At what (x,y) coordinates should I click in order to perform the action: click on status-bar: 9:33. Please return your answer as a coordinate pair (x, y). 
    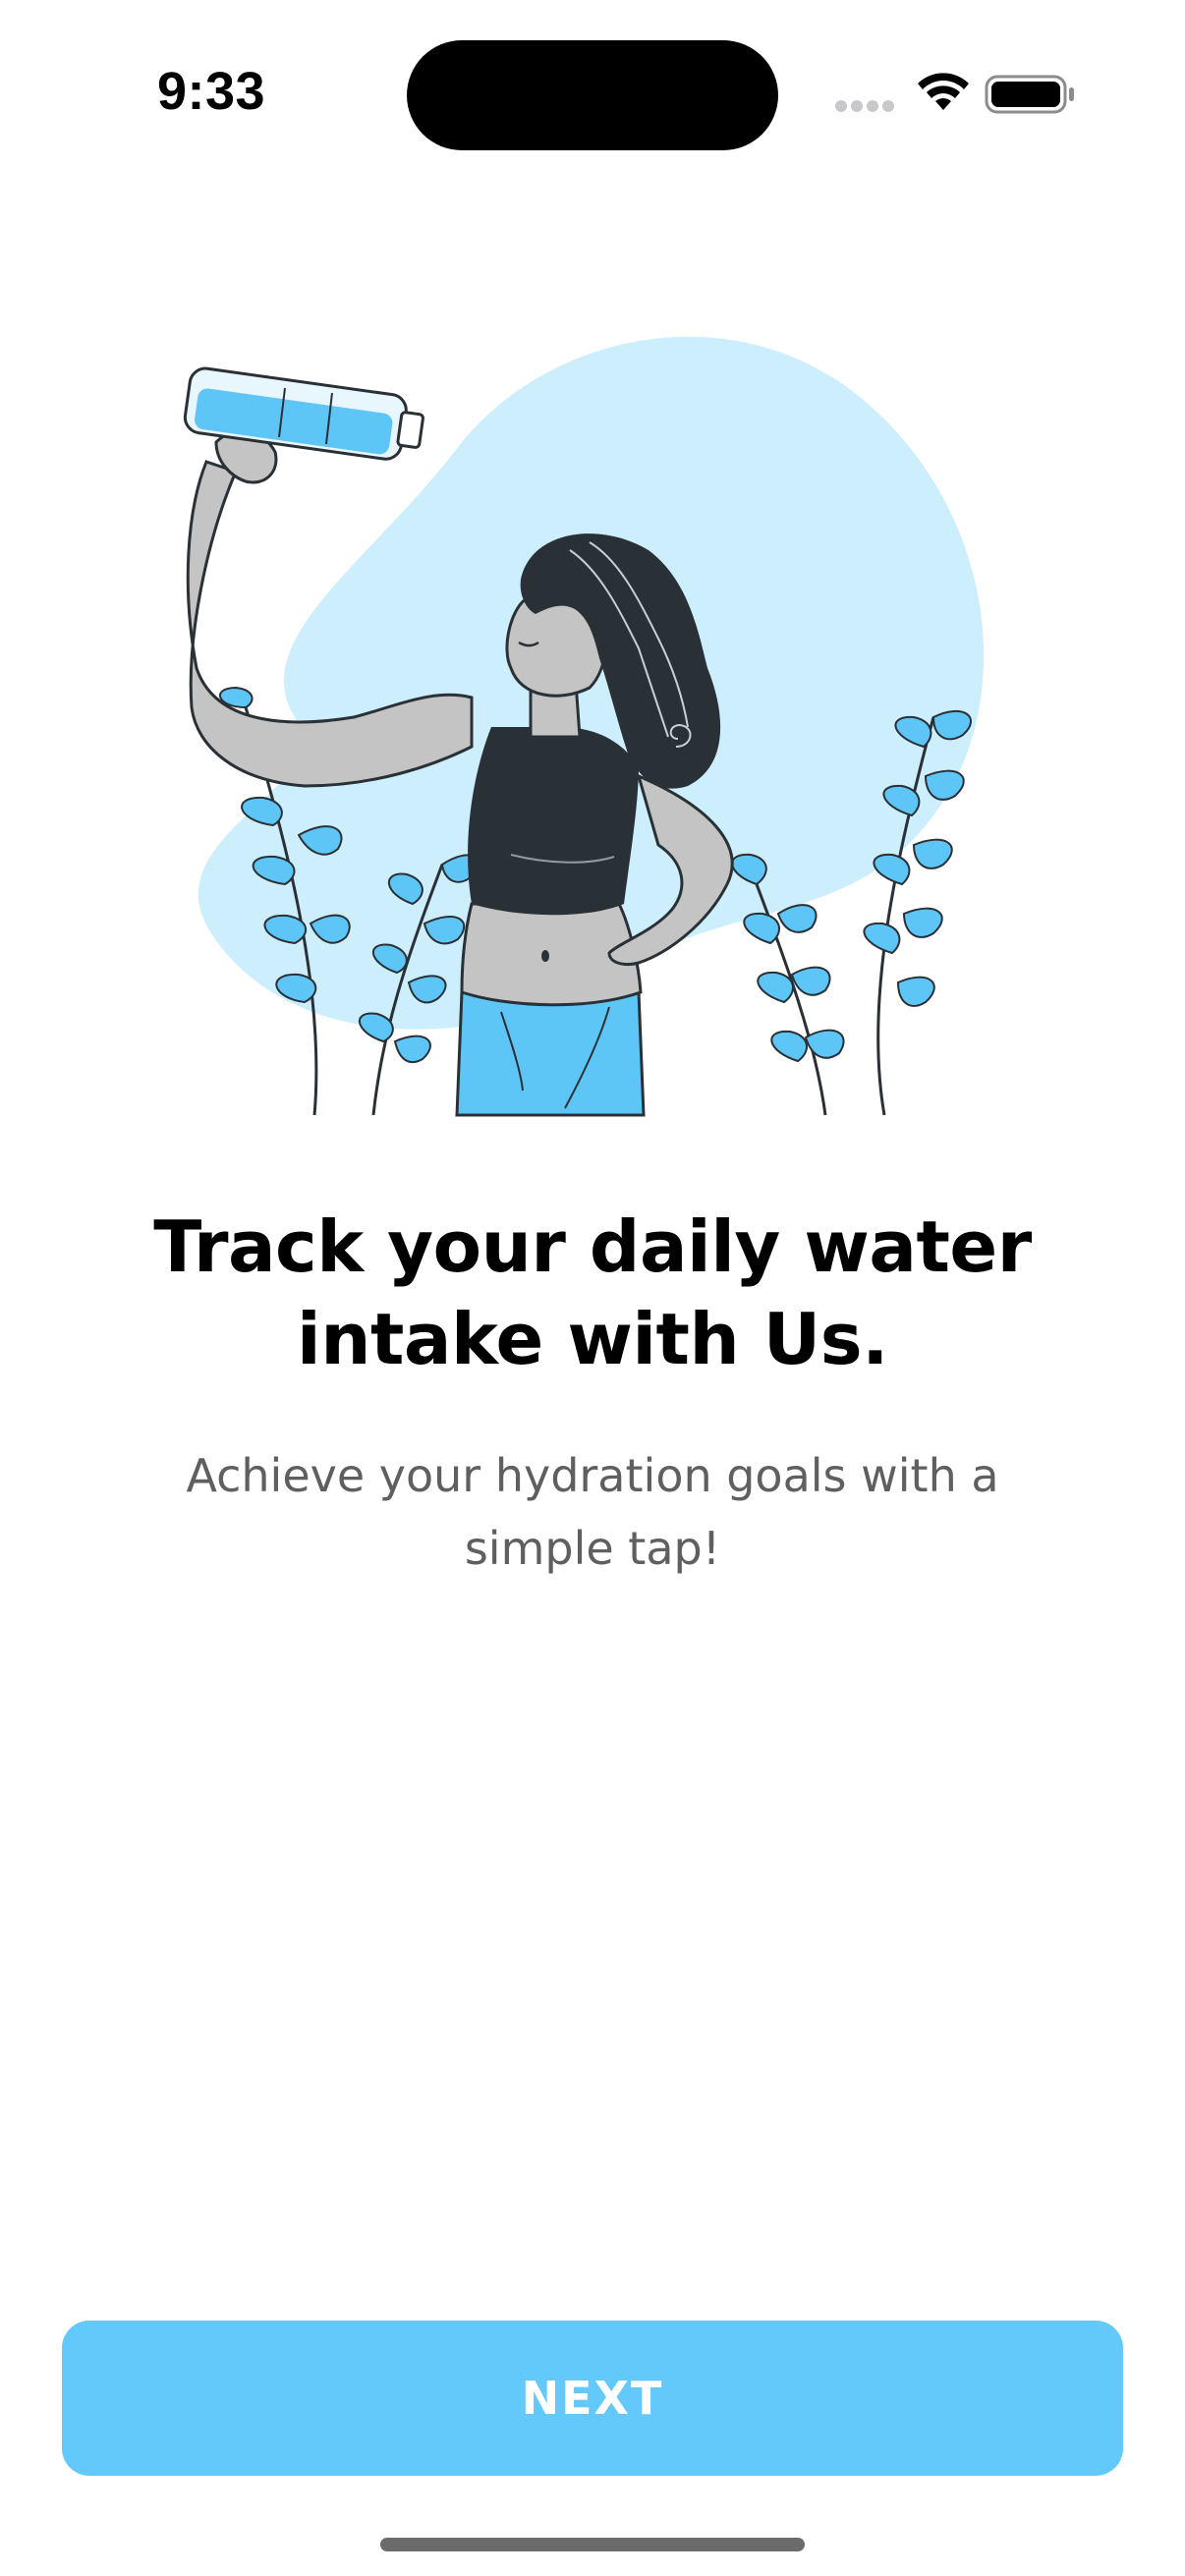
    Looking at the image, I should click on (592, 88).